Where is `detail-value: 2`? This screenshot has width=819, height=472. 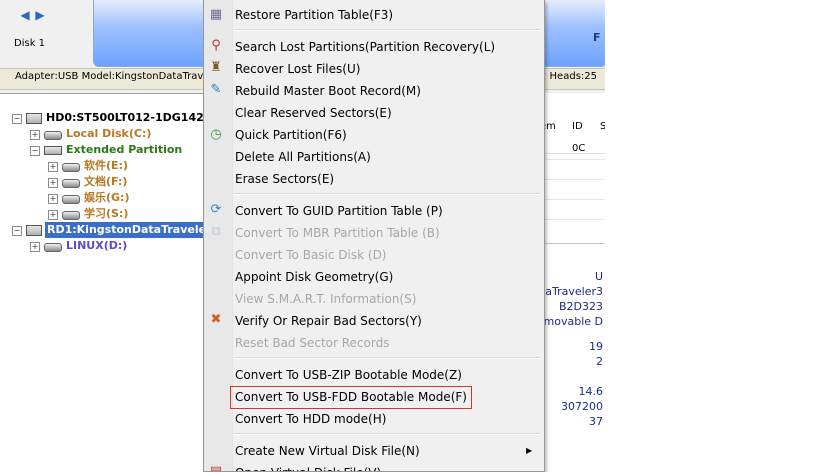 detail-value: 2 is located at coordinates (599, 361).